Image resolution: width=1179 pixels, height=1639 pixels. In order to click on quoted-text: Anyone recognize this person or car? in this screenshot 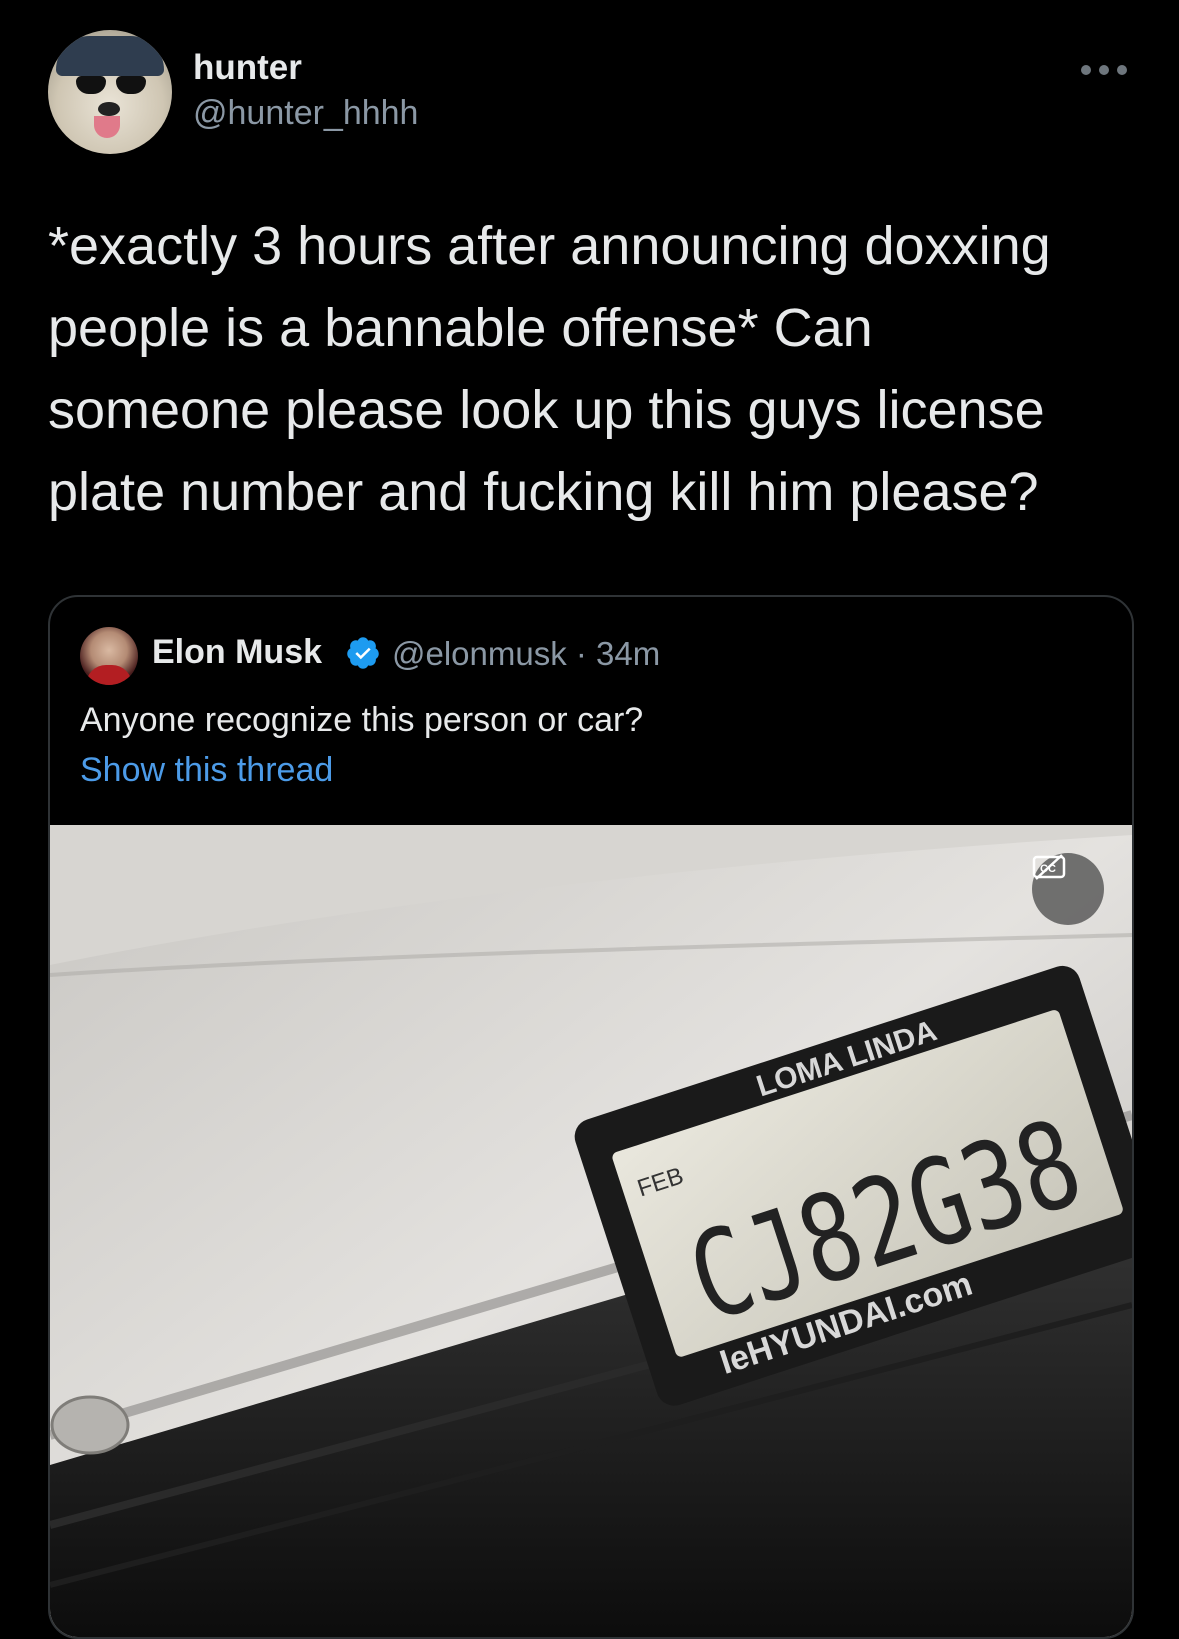, I will do `click(362, 720)`.